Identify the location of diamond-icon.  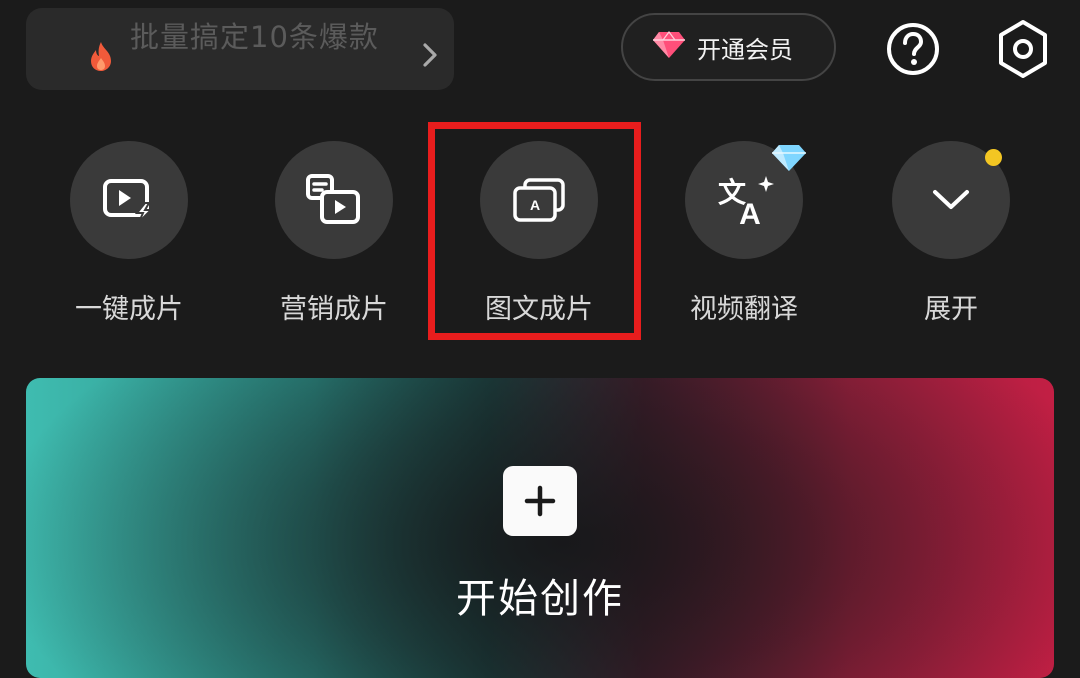
(669, 47).